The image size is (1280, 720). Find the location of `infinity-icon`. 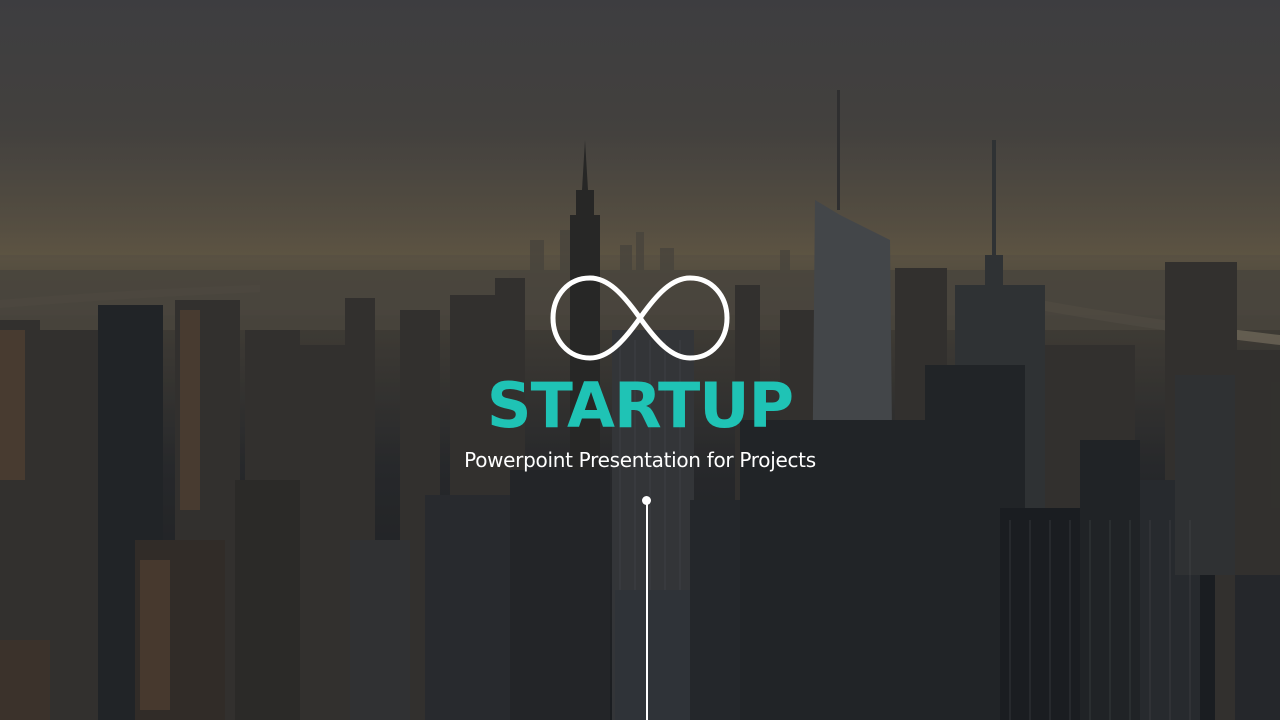

infinity-icon is located at coordinates (640, 318).